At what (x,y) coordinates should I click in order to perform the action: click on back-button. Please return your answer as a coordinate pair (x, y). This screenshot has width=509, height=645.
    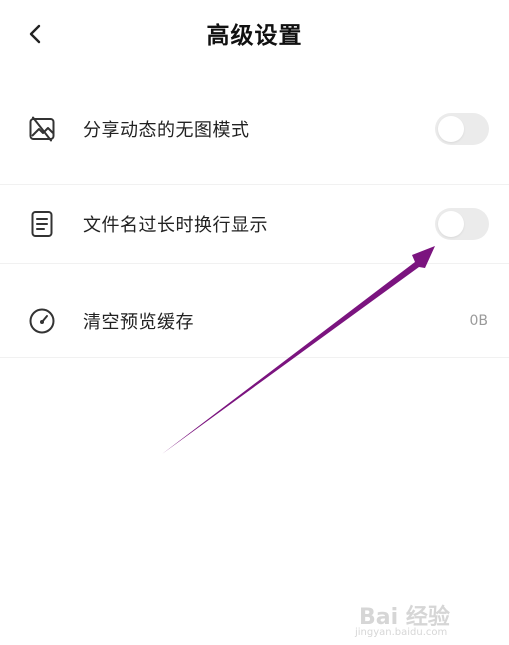
    Looking at the image, I should click on (35, 34).